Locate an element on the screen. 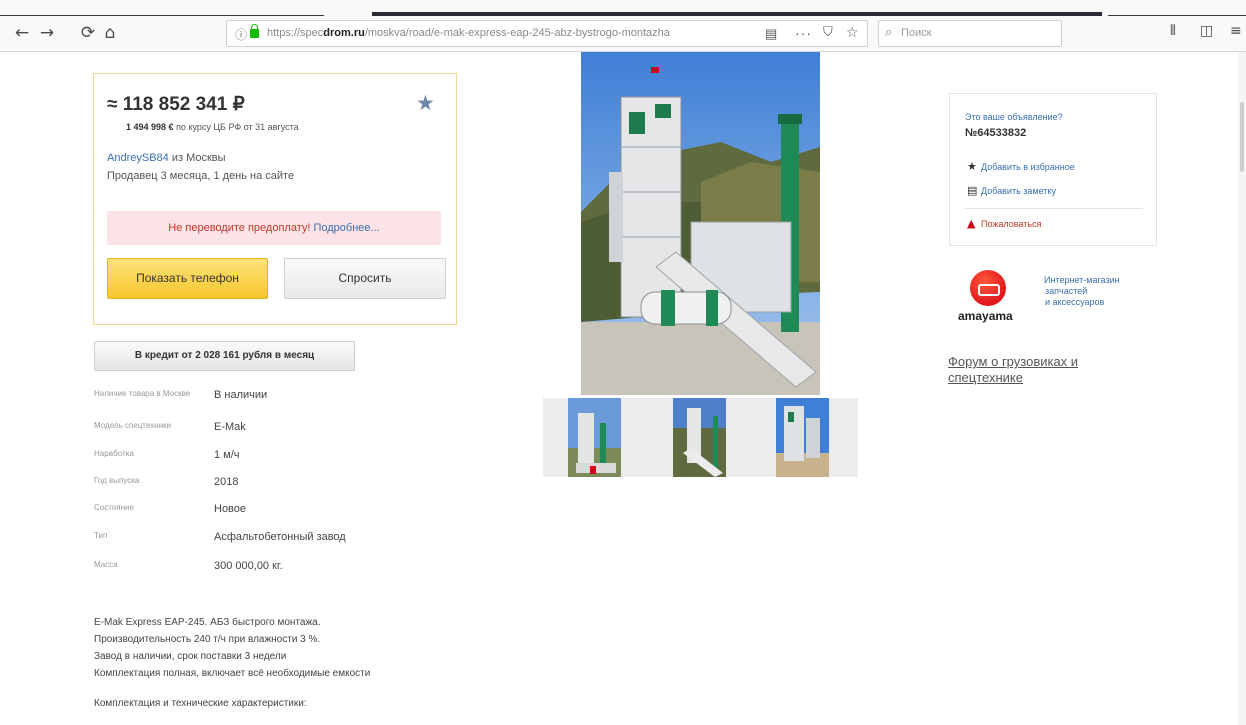  listing-id: №64533832 is located at coordinates (996, 133).